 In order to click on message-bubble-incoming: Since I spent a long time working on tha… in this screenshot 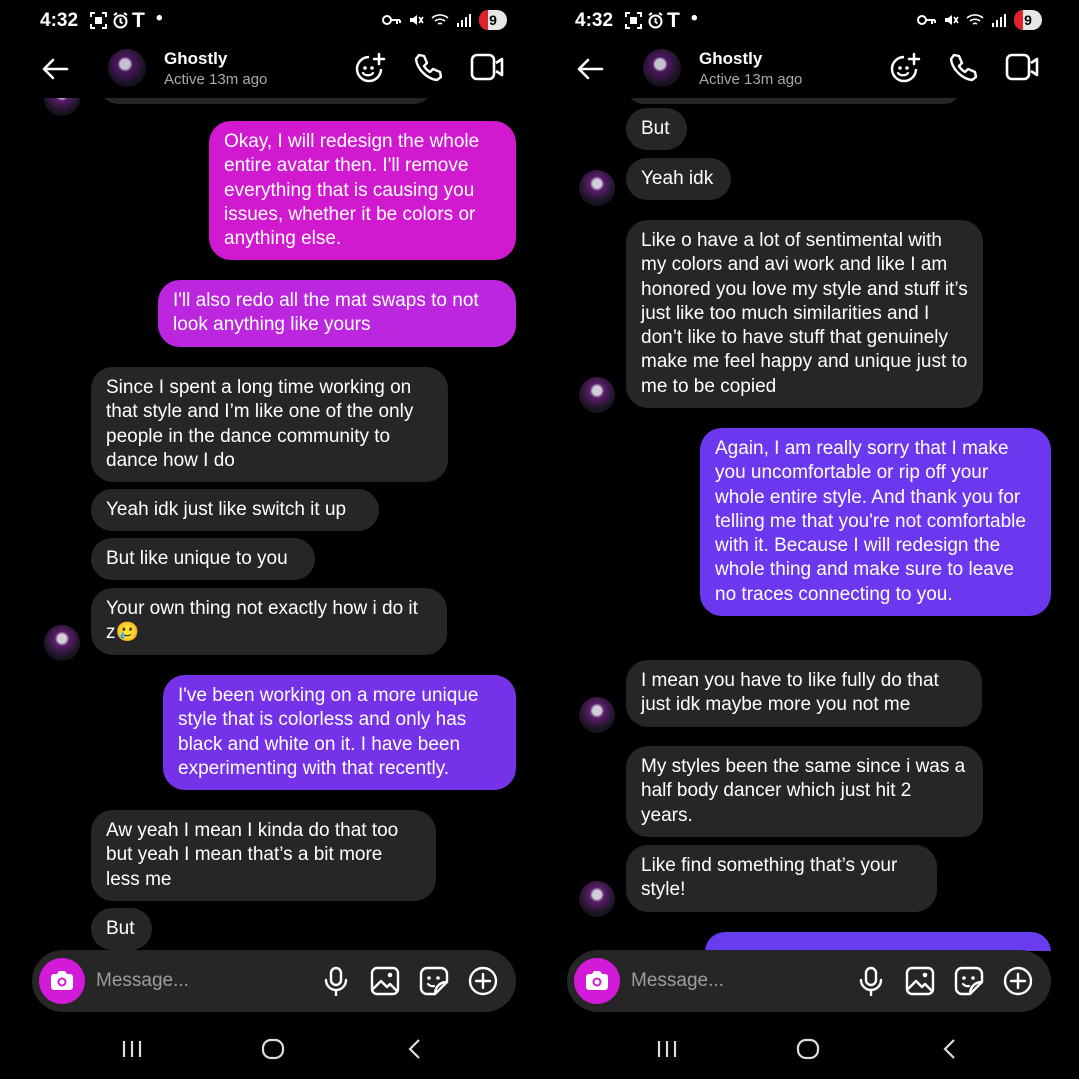, I will do `click(269, 425)`.